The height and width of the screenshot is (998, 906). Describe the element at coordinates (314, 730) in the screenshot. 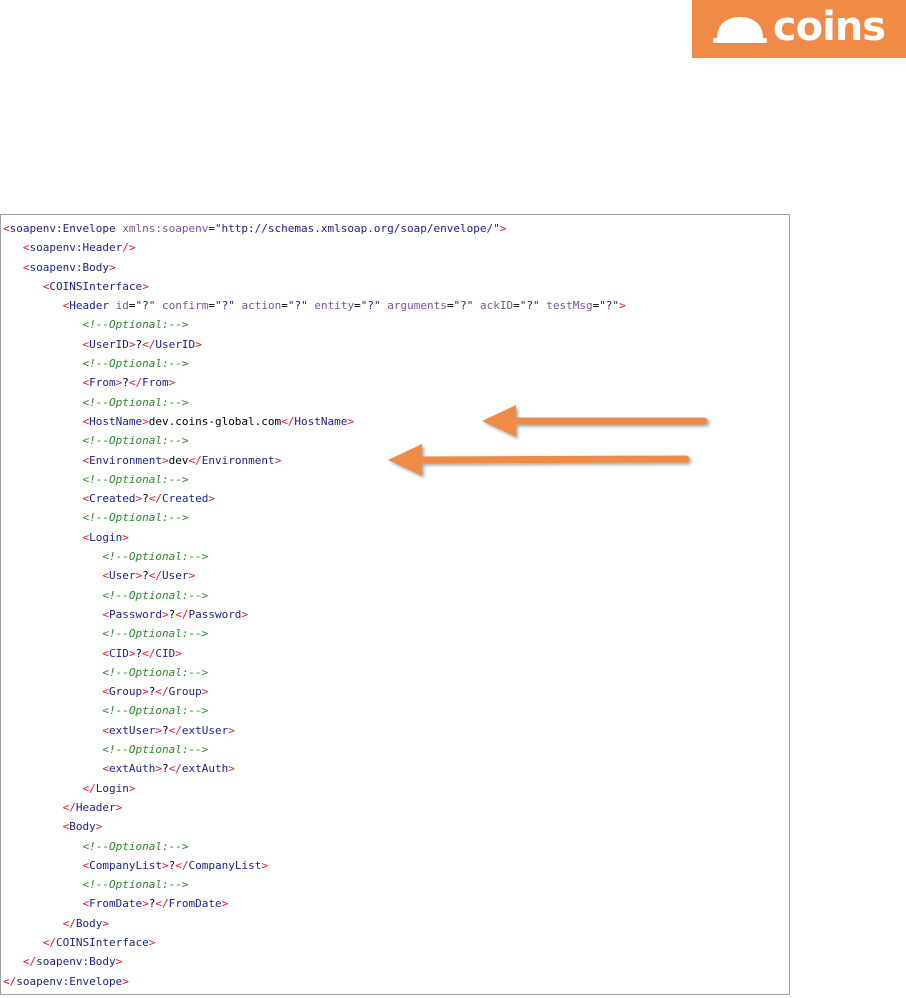

I see `code-line: <extUser>?</extUser>` at that location.